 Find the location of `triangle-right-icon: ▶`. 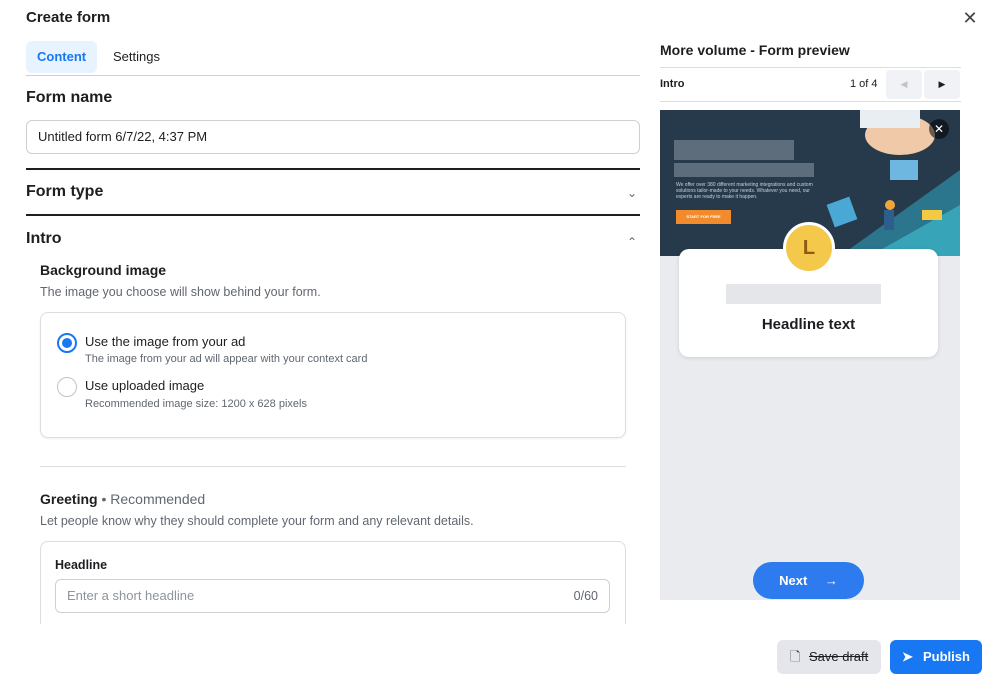

triangle-right-icon: ▶ is located at coordinates (942, 84).